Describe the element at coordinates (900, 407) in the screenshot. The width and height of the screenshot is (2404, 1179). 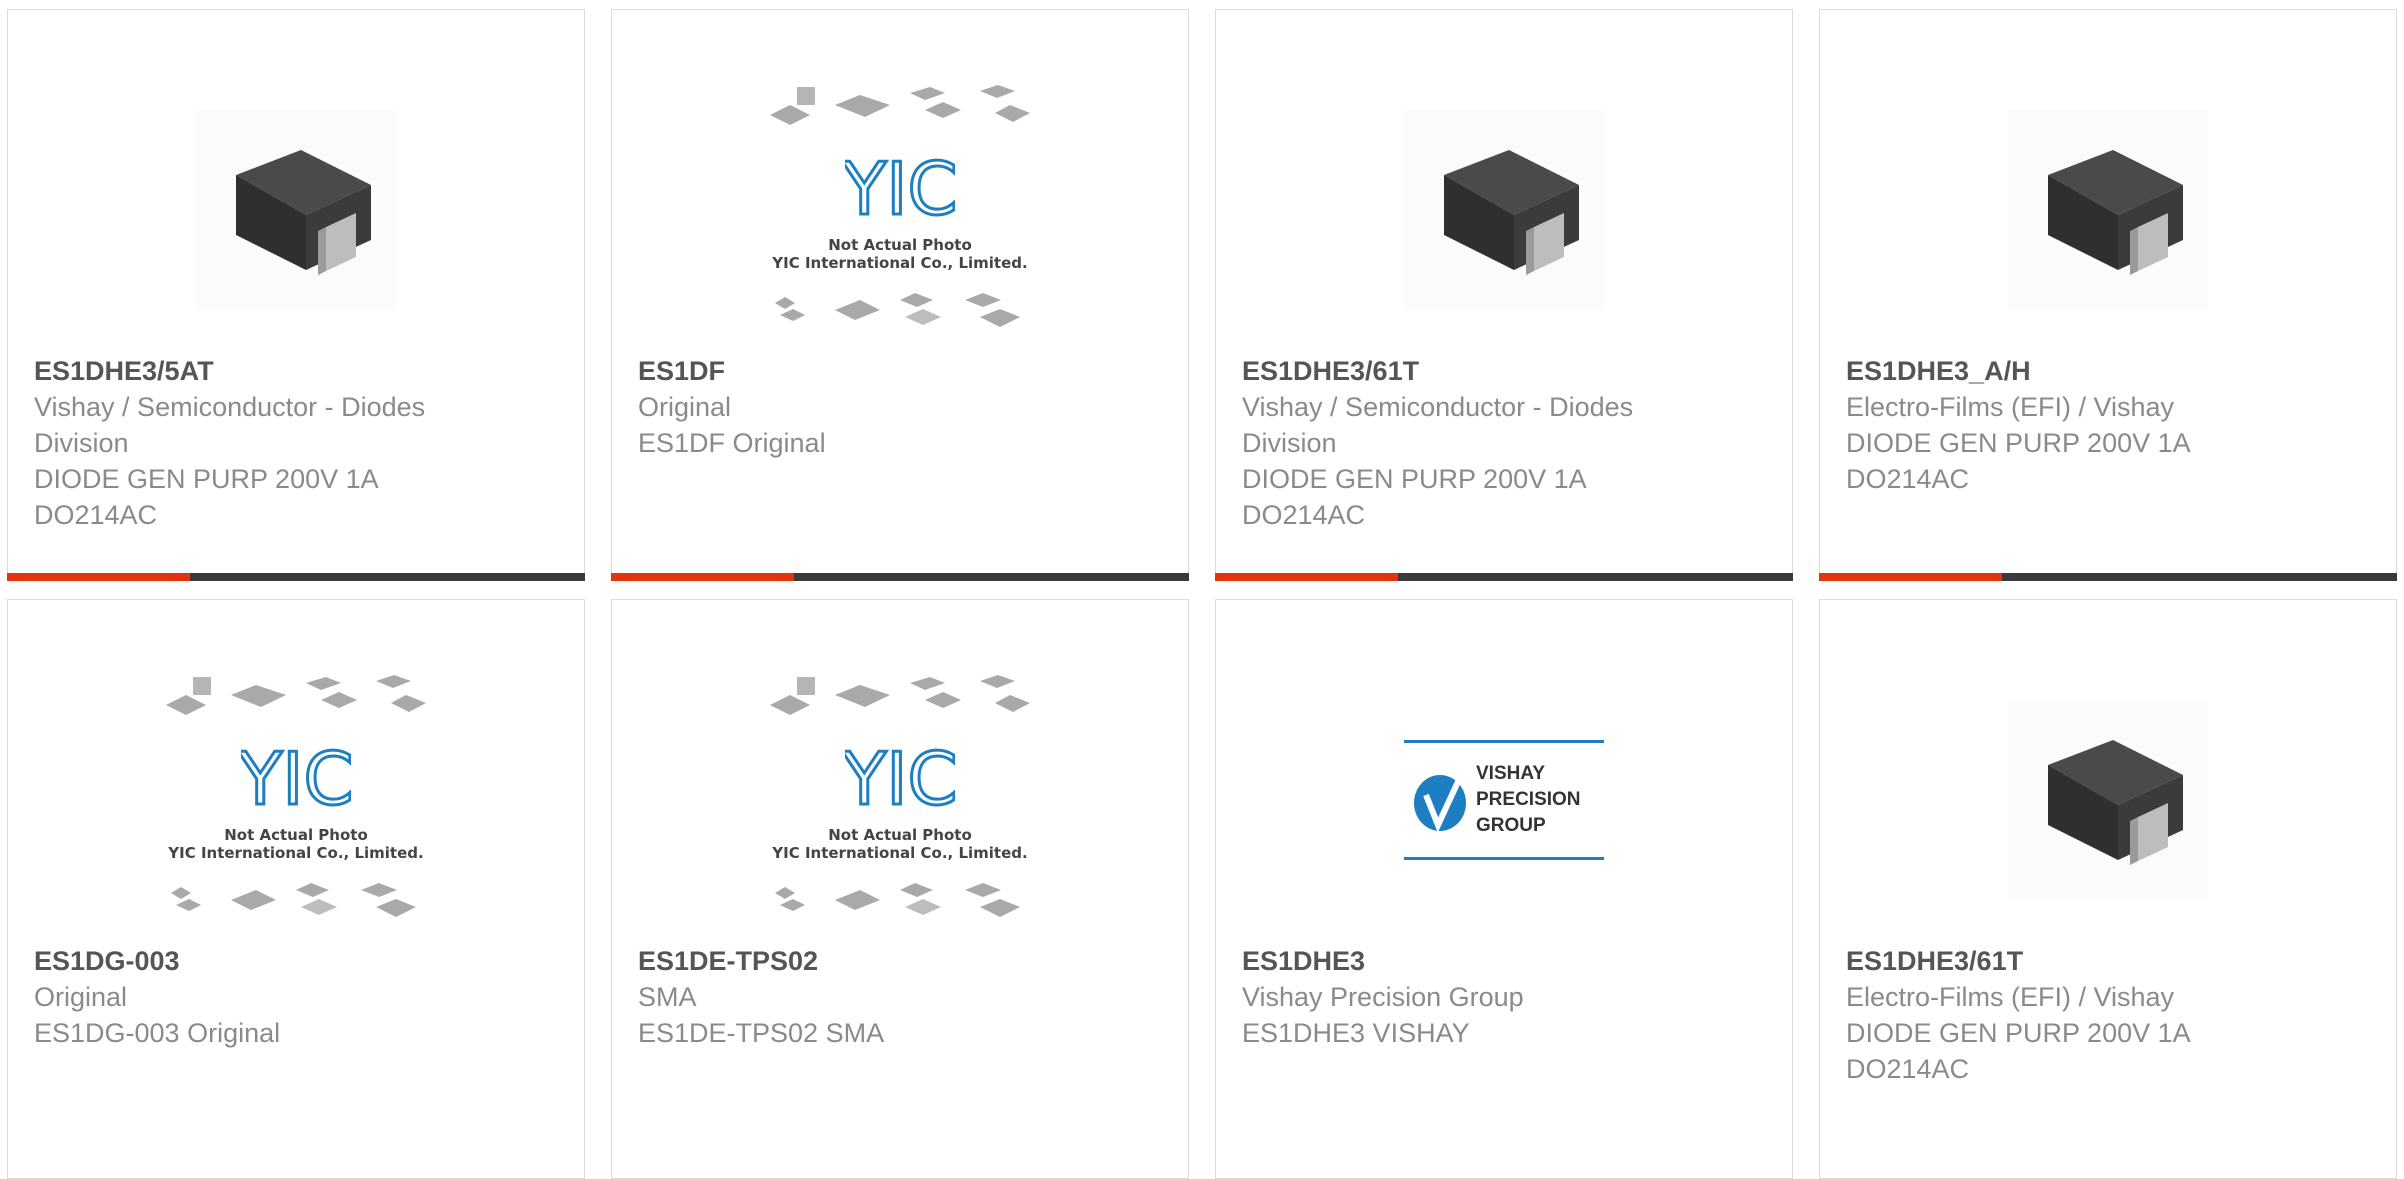
I see `product-info: ES1DF Original ES1DF Original` at that location.